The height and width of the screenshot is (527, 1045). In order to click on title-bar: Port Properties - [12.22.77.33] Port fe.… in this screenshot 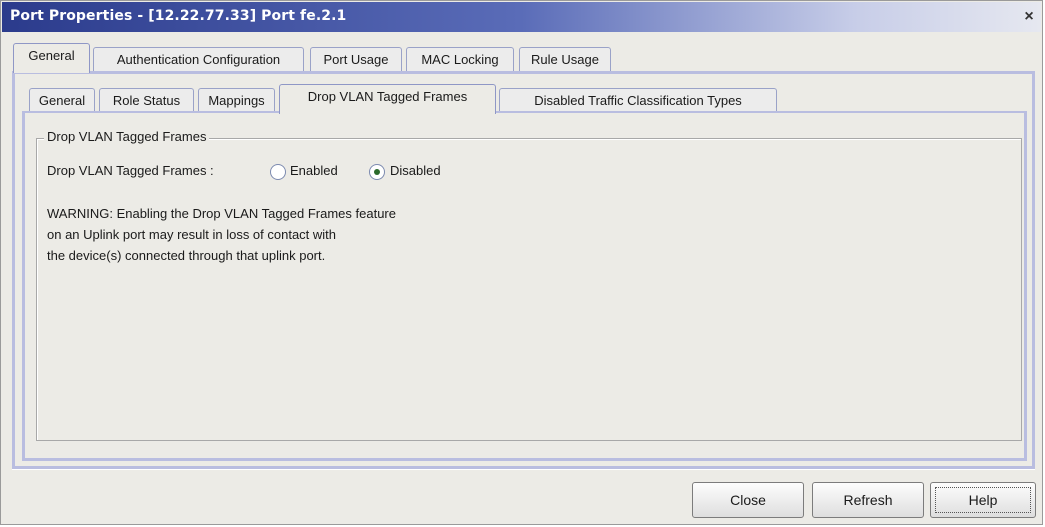, I will do `click(521, 17)`.